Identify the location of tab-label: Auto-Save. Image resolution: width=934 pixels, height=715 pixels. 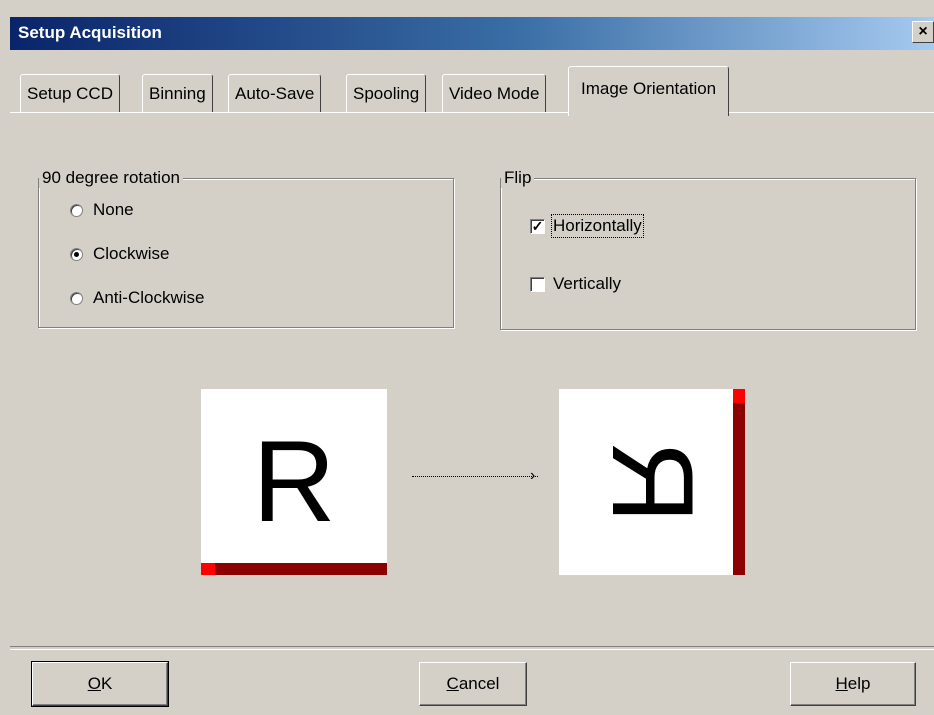
(275, 93).